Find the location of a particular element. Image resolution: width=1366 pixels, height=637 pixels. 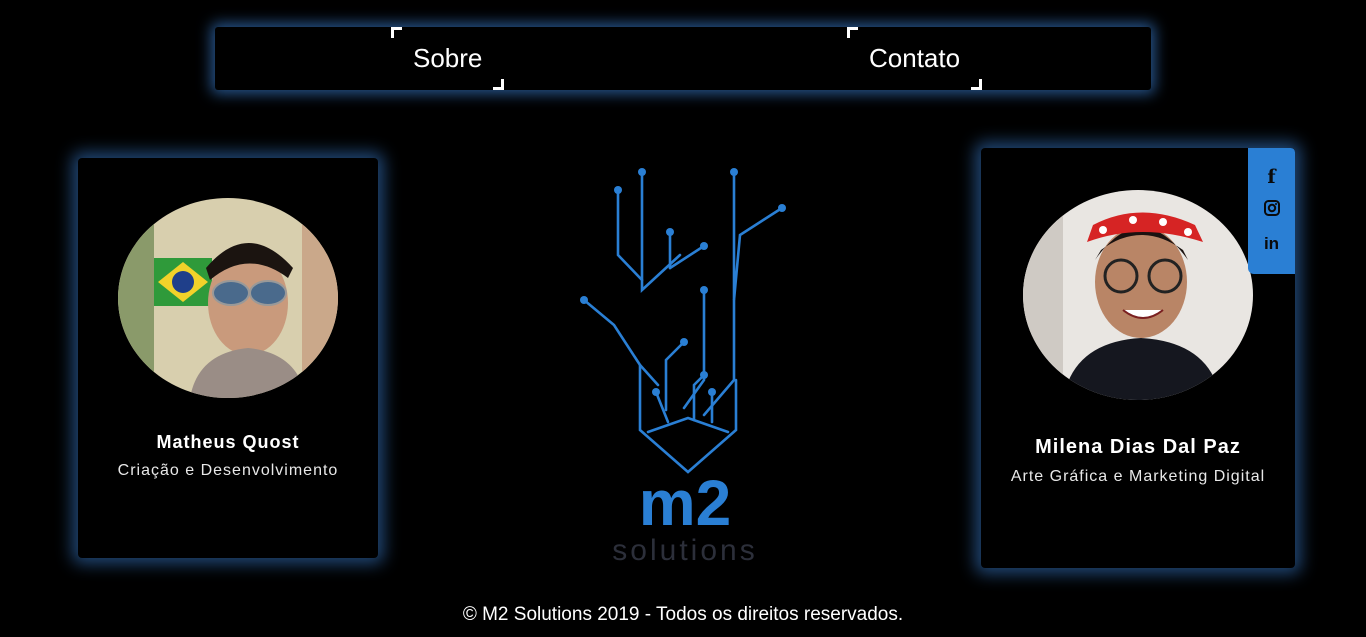

logo-text-m2: m2 is located at coordinates (685, 503).